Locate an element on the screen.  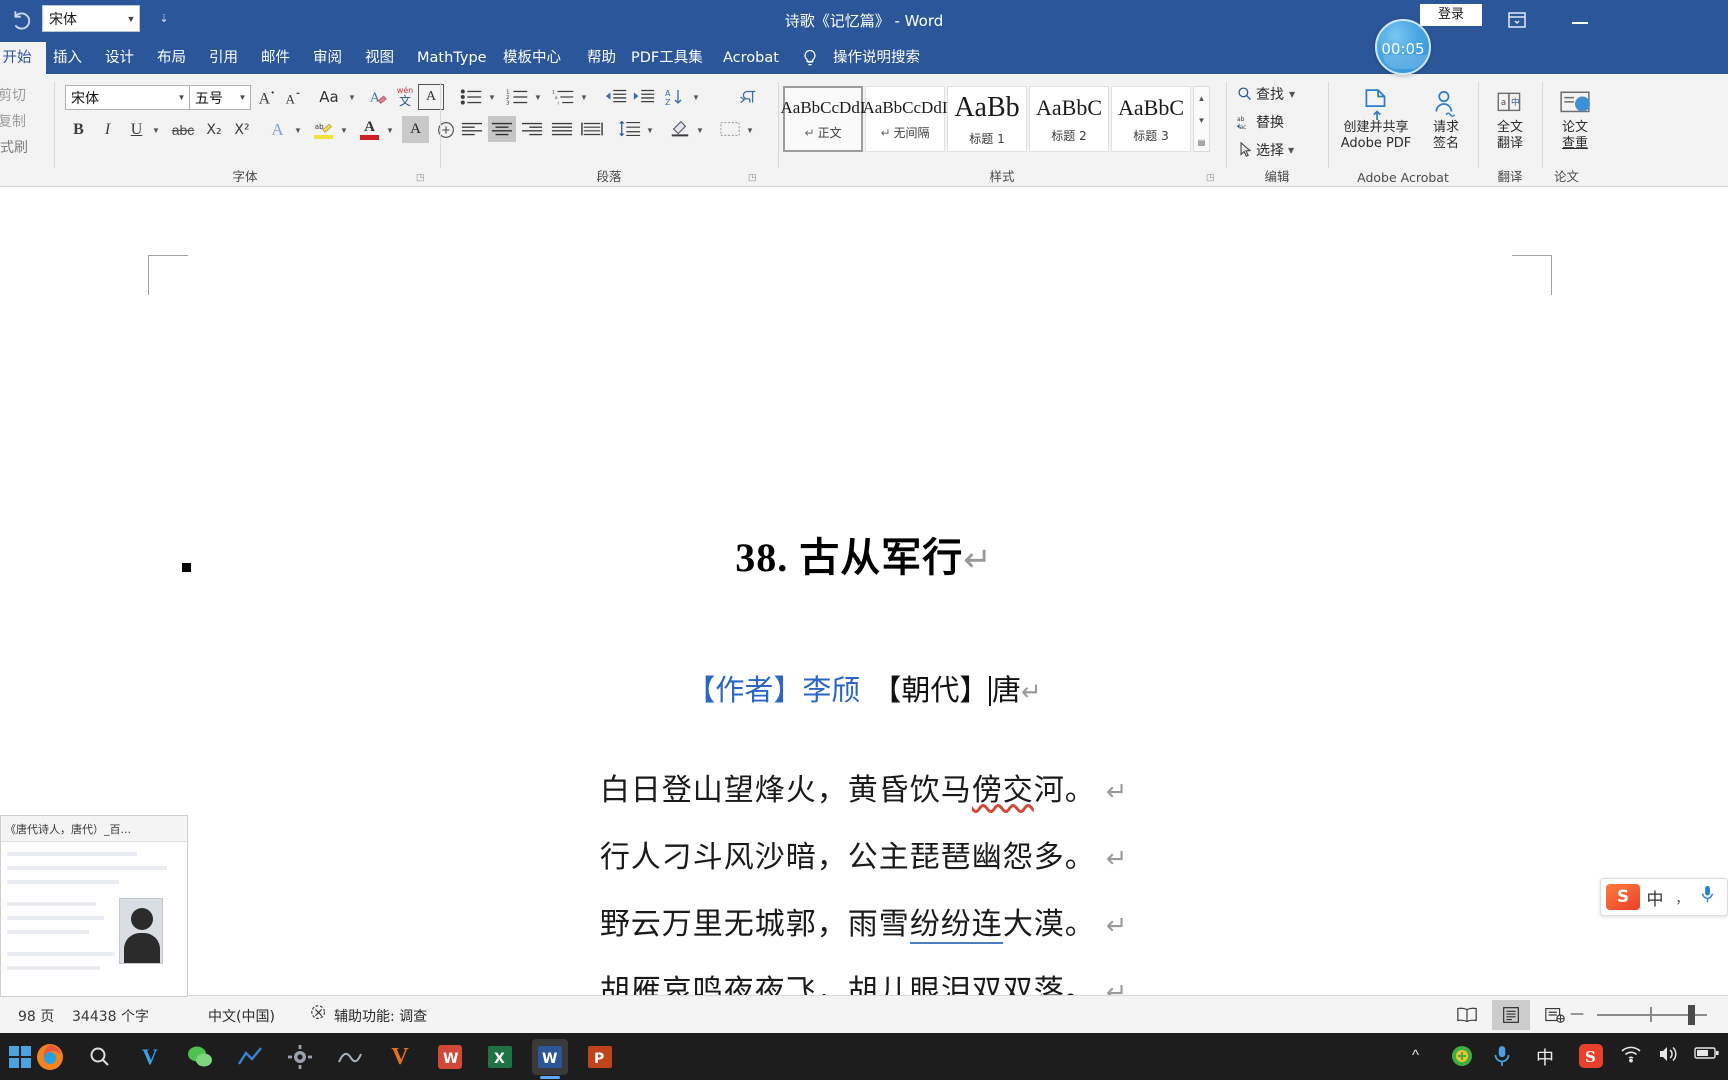
tab-acrobat: Acrobat is located at coordinates (751, 58).